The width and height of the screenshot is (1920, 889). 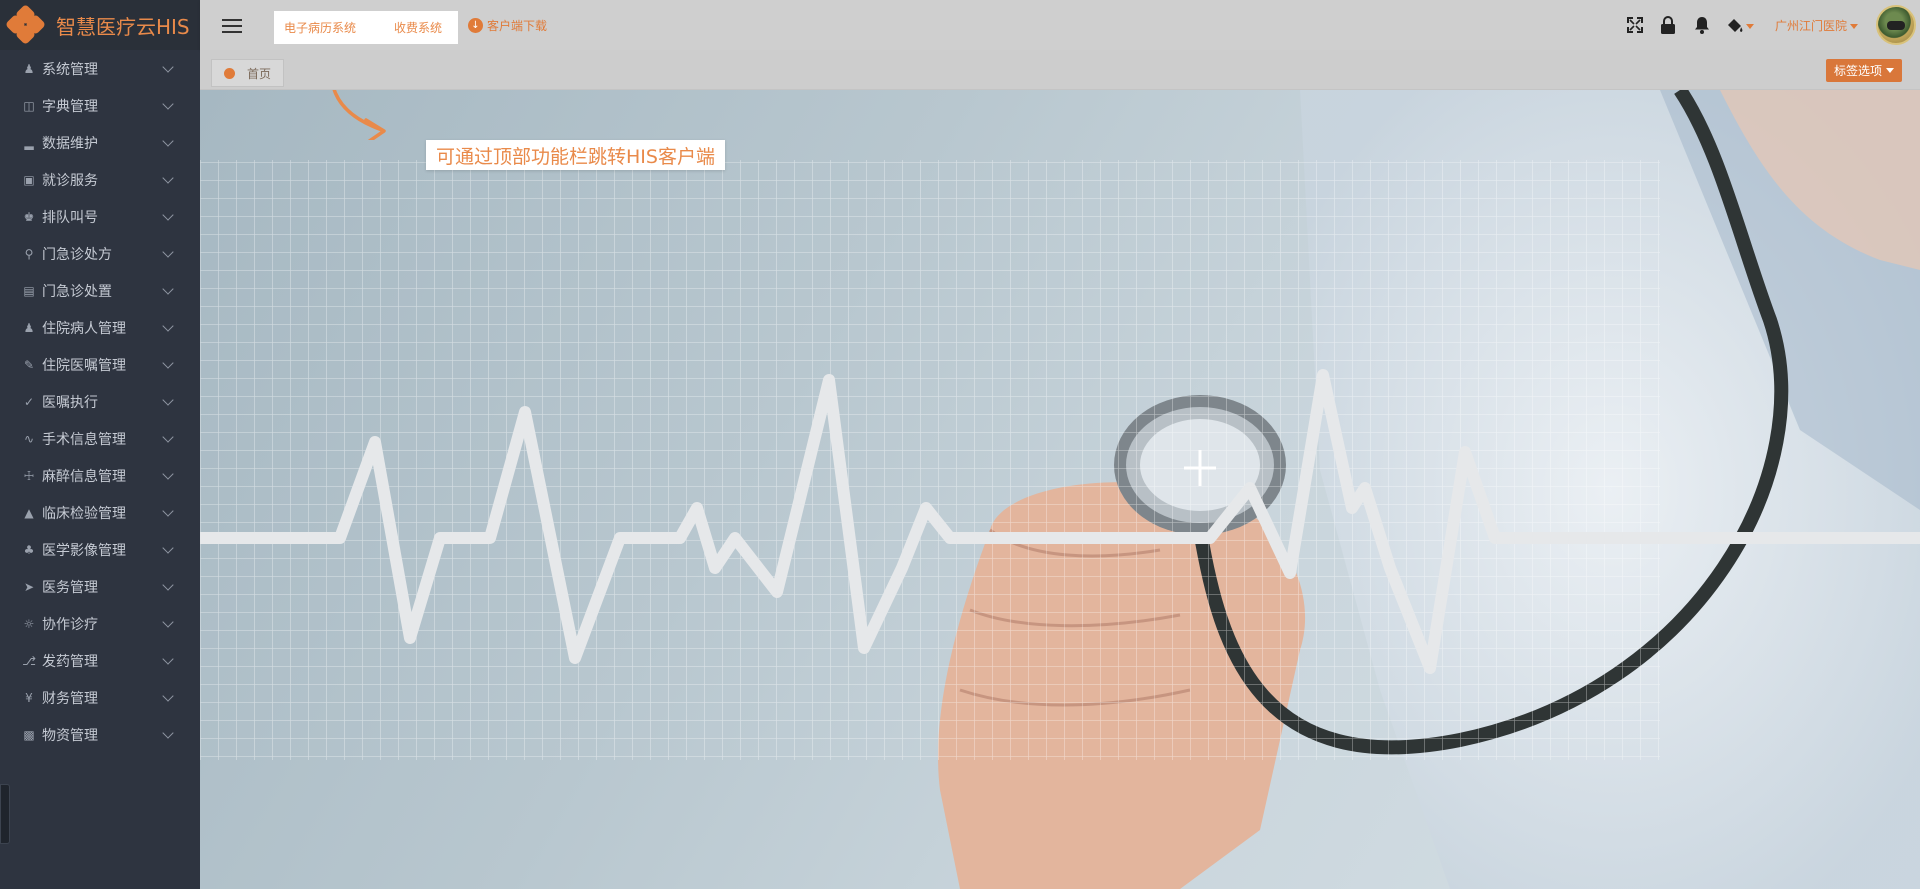 I want to click on logo-icon, so click(x=25, y=24).